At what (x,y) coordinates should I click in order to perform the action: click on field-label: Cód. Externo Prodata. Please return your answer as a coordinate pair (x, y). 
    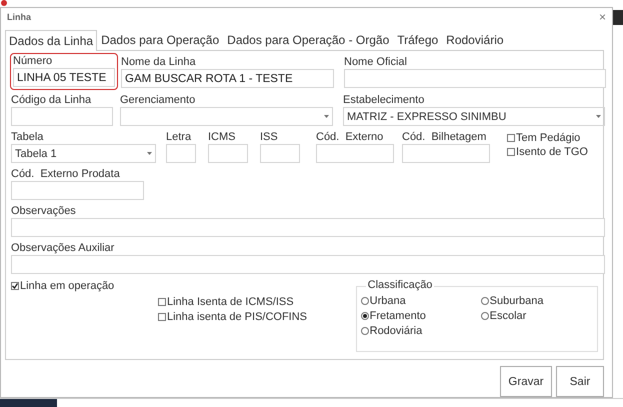
    Looking at the image, I should click on (66, 174).